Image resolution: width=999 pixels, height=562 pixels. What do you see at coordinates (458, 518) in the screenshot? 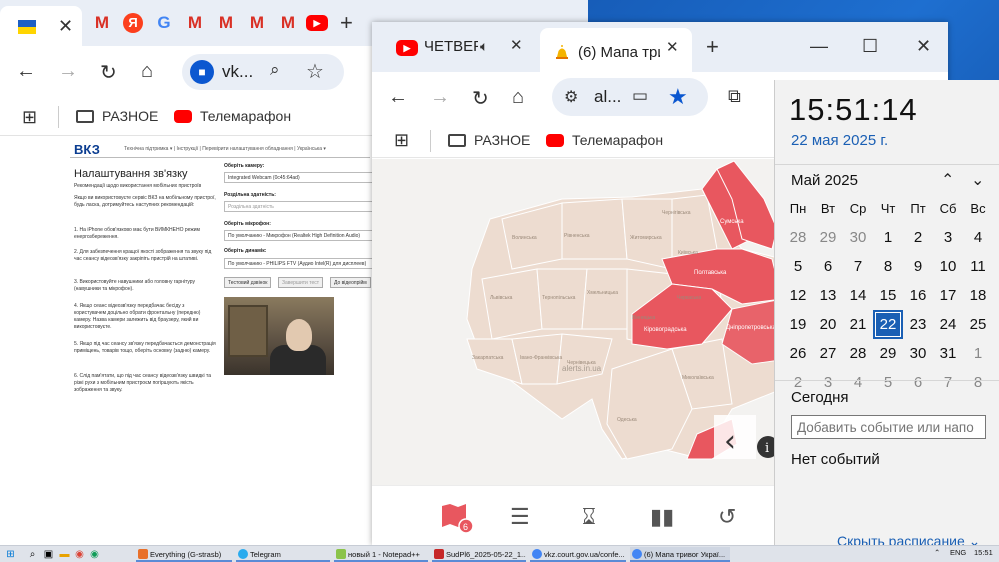
I see `map-icon: 6` at bounding box center [458, 518].